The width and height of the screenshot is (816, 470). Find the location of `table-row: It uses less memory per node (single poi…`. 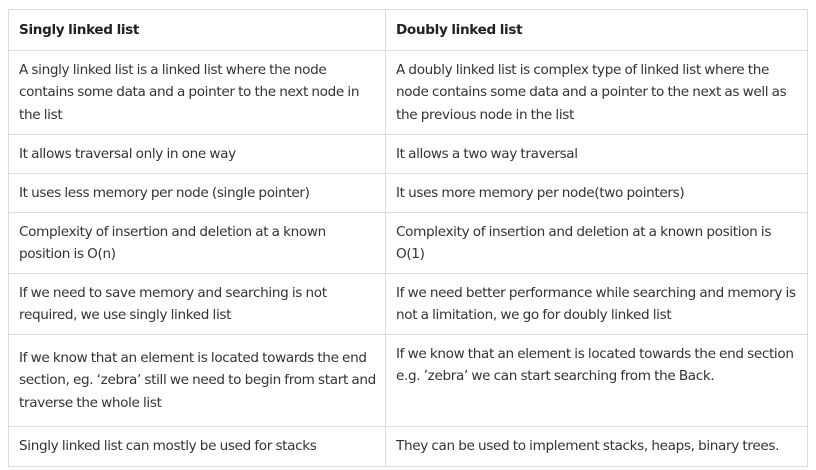

table-row: It uses less memory per node (single poi… is located at coordinates (408, 193).